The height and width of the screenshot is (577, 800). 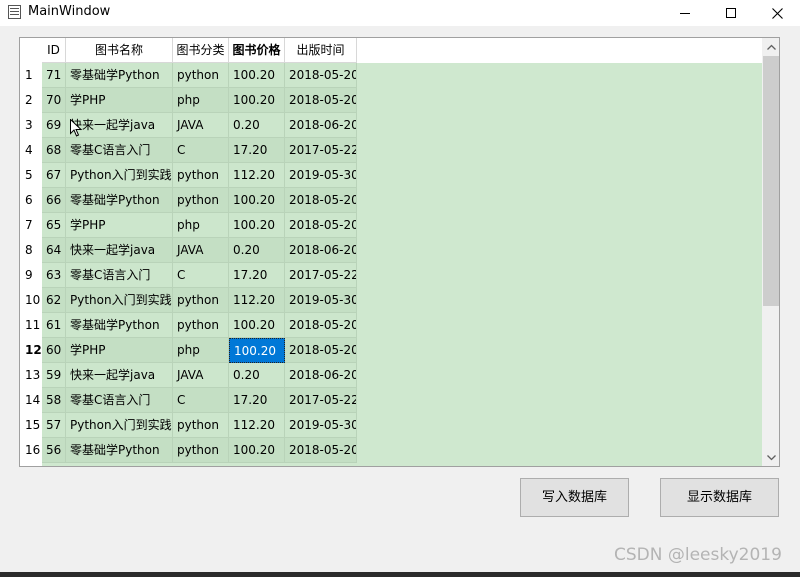 What do you see at coordinates (54, 375) in the screenshot?
I see `table-cell-id: 59` at bounding box center [54, 375].